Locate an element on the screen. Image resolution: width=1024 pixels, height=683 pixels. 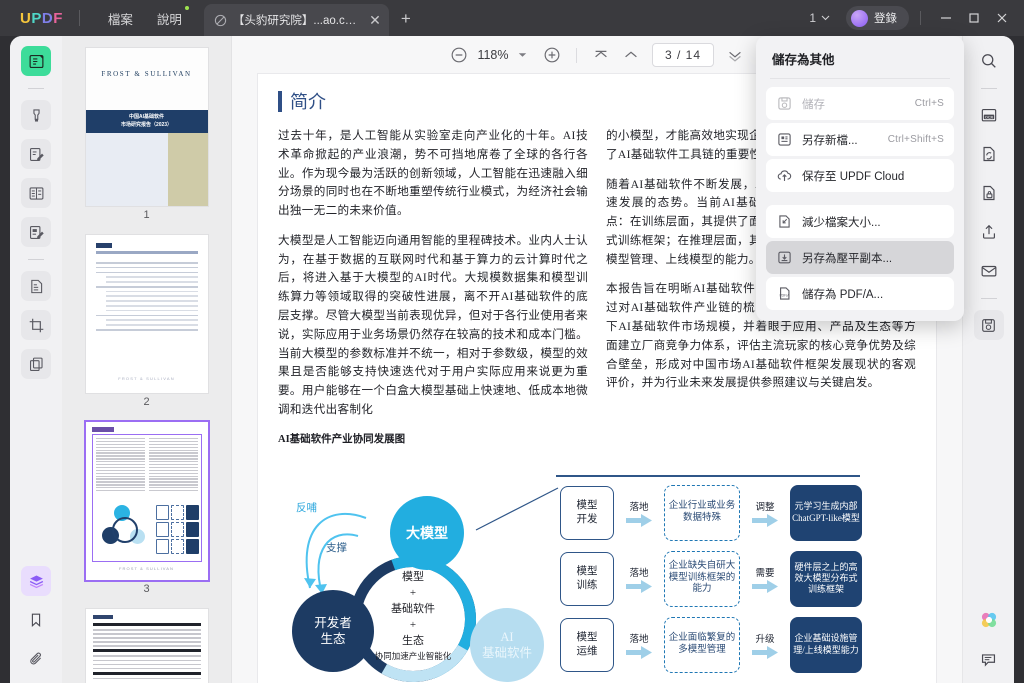
zoom-level-value: 118% is located at coordinates (493, 55).